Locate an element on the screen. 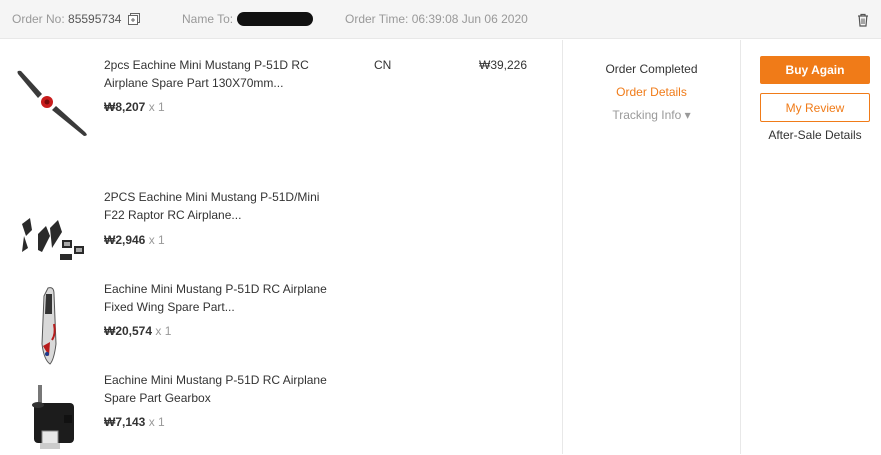  item-price: ₩2,946 x 1 is located at coordinates (134, 240).